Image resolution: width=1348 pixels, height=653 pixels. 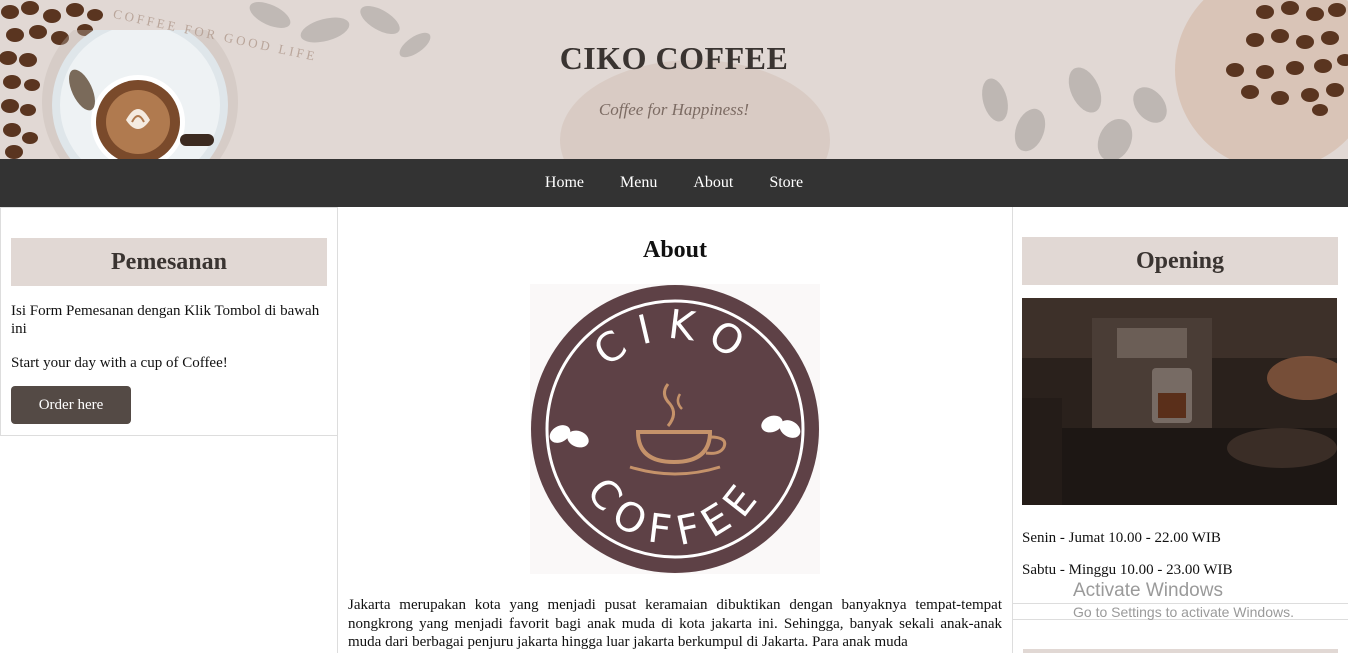 What do you see at coordinates (169, 262) in the screenshot?
I see `order-heading: Pemesanan` at bounding box center [169, 262].